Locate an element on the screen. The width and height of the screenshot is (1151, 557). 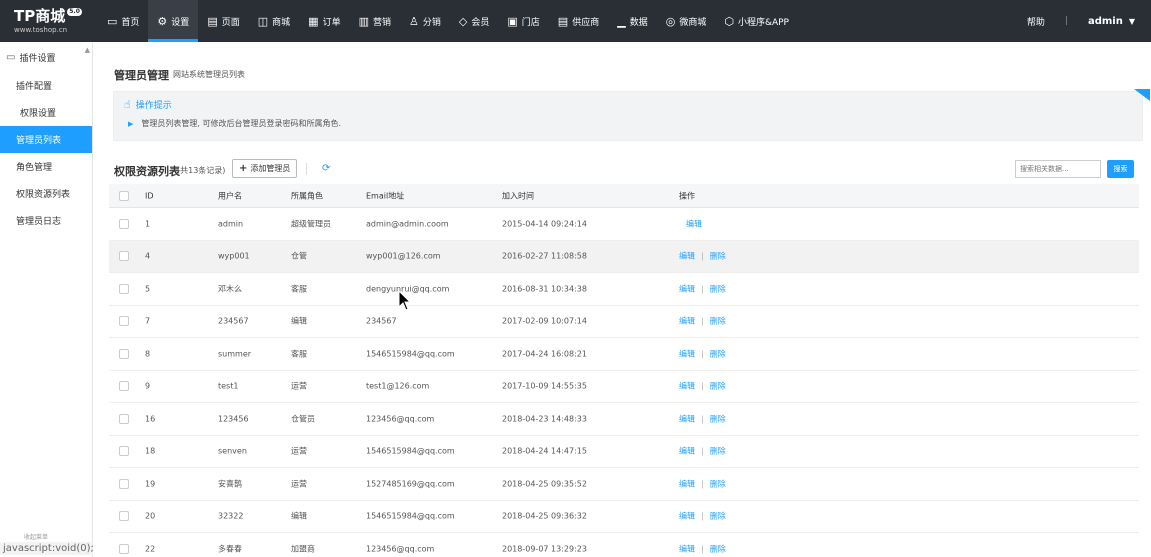
cell-time: 2016-02-27 11:08:58 is located at coordinates (544, 256).